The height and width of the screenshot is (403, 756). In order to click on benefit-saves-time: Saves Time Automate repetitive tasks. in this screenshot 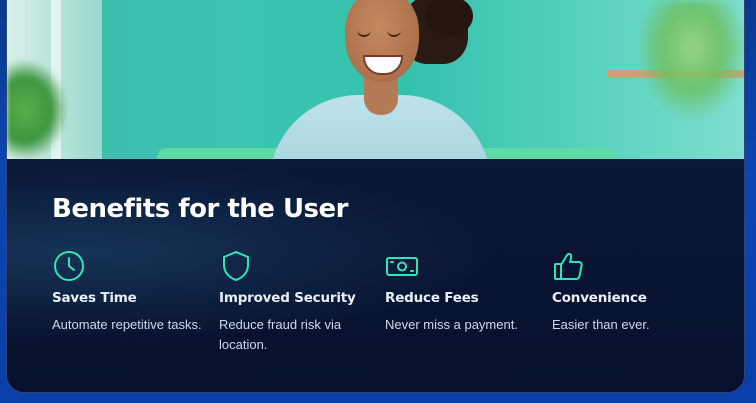, I will do `click(132, 292)`.